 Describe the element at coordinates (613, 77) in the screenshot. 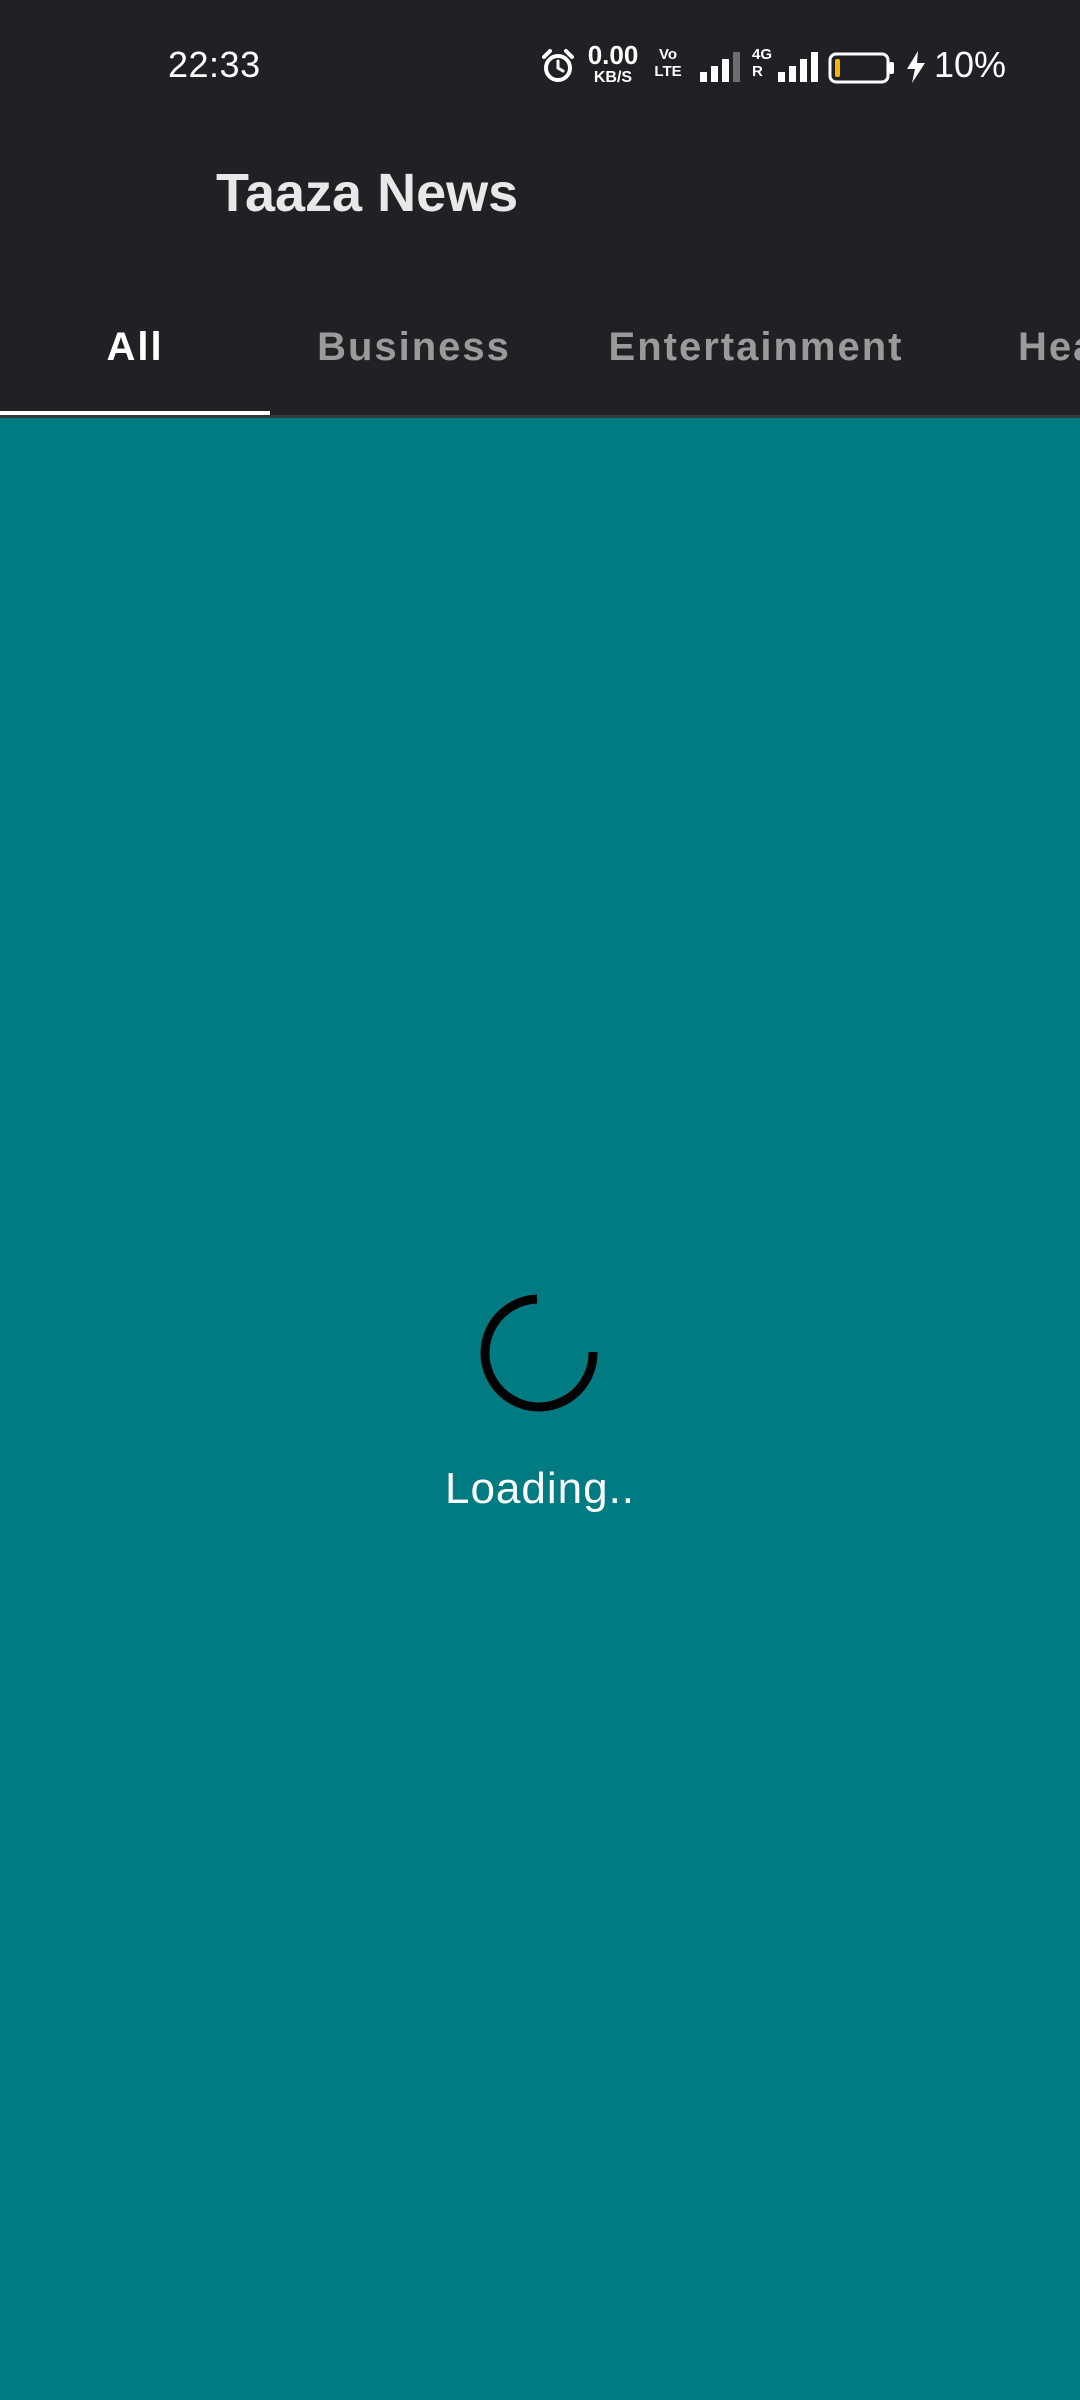

I see `network-speed-unit: KB/S` at that location.